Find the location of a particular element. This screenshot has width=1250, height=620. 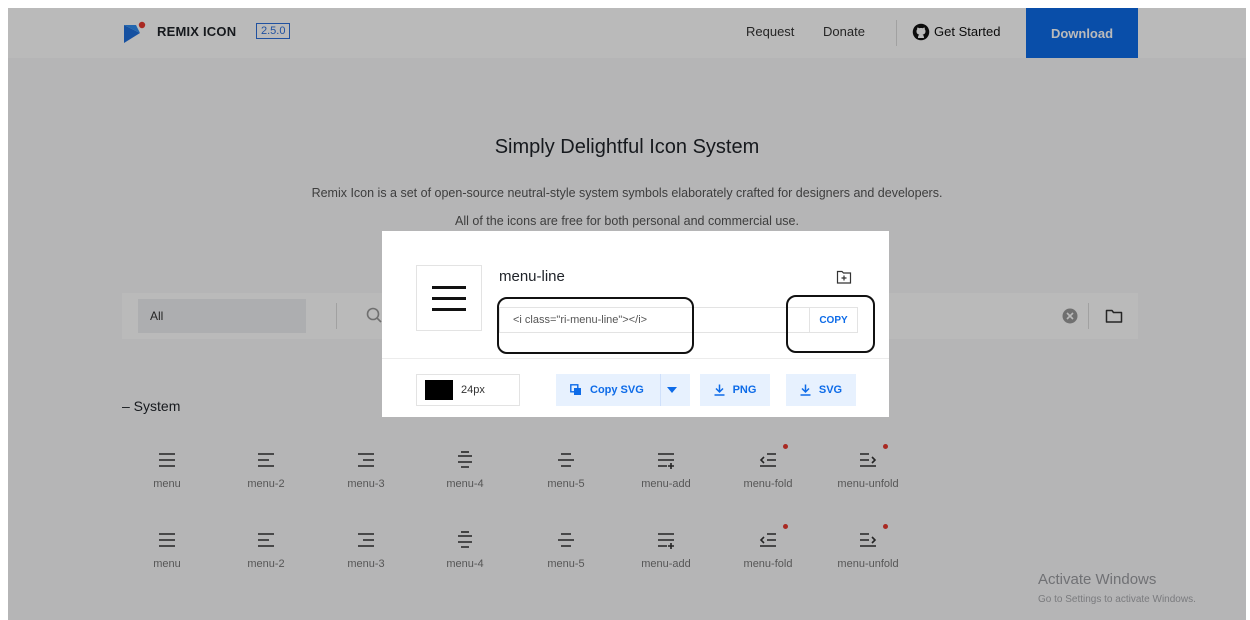

highlight-ring-code is located at coordinates (595, 325).